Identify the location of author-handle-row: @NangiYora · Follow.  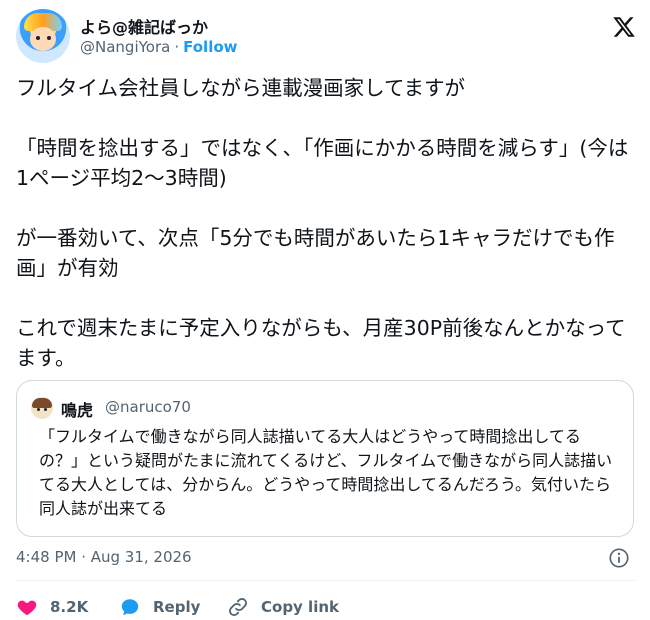
(159, 47).